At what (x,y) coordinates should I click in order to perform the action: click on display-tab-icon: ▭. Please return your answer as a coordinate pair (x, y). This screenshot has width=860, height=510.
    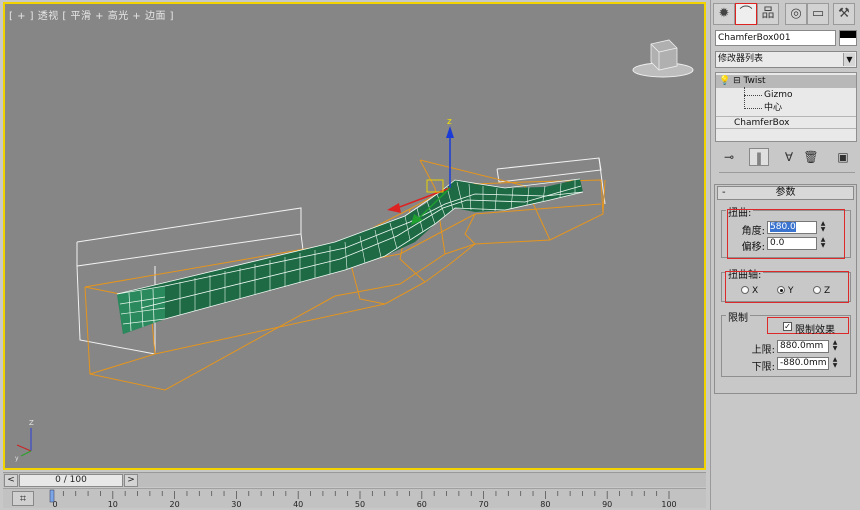
    Looking at the image, I should click on (818, 14).